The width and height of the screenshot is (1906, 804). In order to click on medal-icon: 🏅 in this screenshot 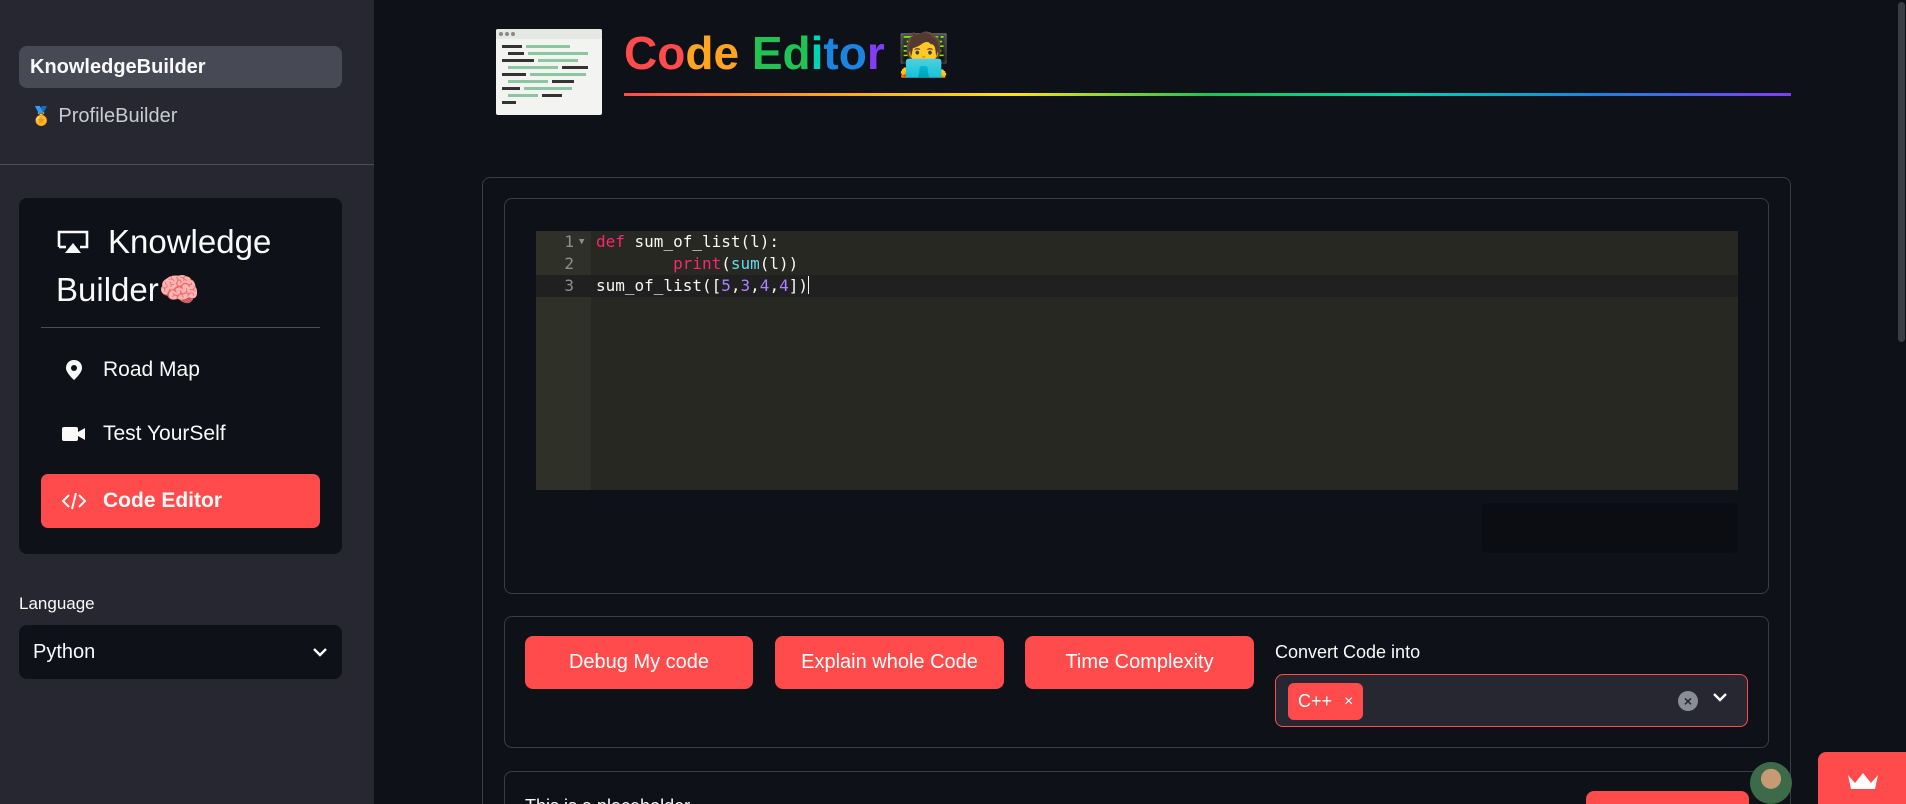, I will do `click(41, 115)`.